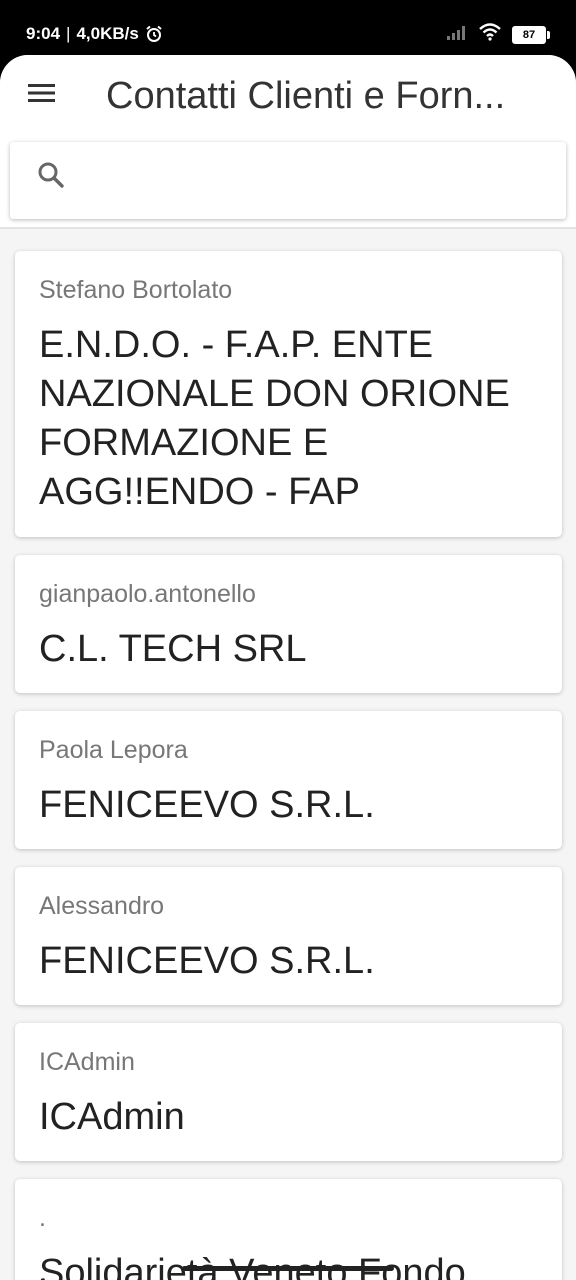  What do you see at coordinates (43, 33) in the screenshot?
I see `status-time: 9:04` at bounding box center [43, 33].